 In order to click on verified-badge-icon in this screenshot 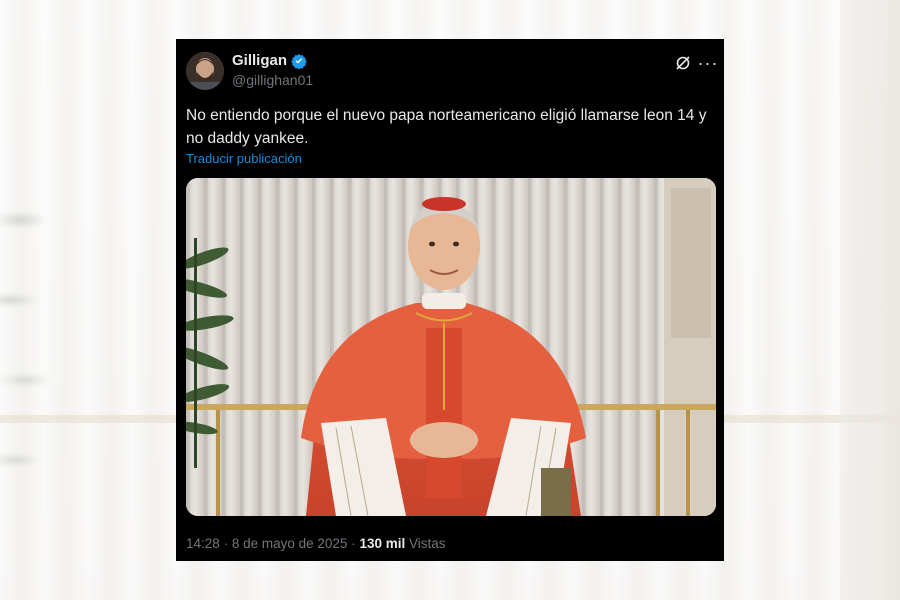, I will do `click(299, 61)`.